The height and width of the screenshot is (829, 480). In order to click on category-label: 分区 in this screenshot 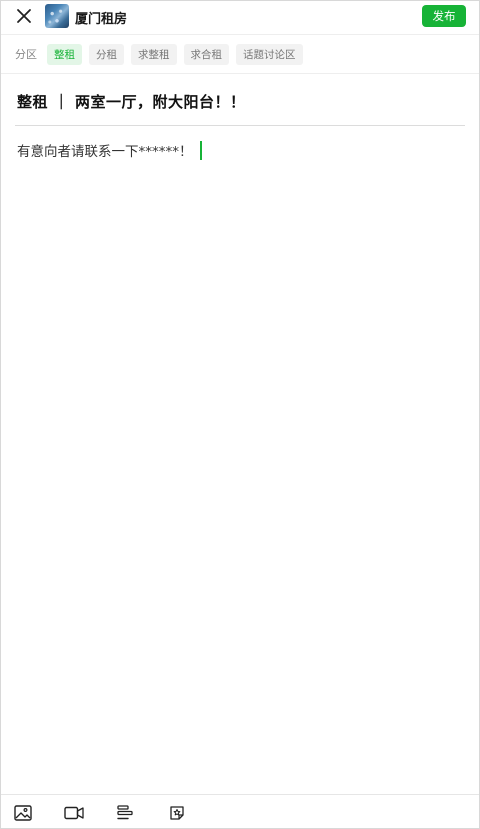, I will do `click(26, 54)`.